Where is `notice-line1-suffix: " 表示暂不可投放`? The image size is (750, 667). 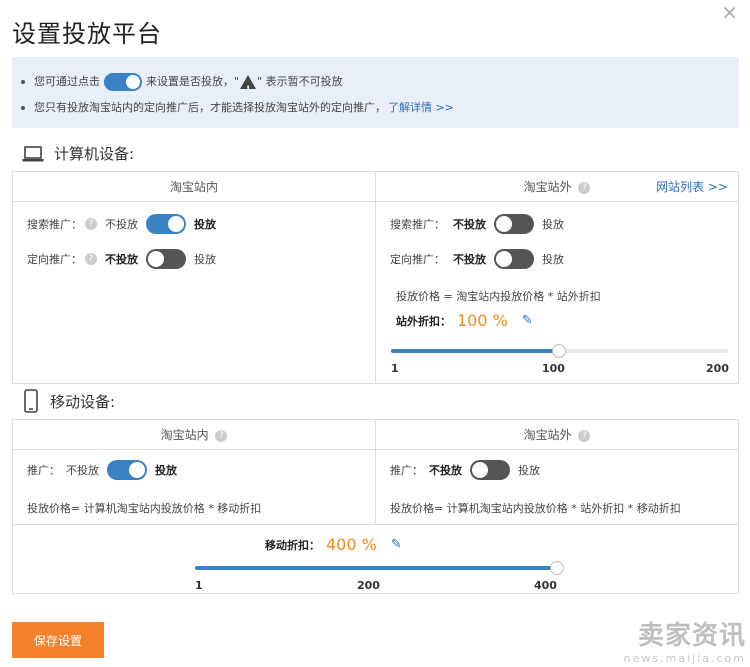 notice-line1-suffix: " 表示暂不可投放 is located at coordinates (300, 81).